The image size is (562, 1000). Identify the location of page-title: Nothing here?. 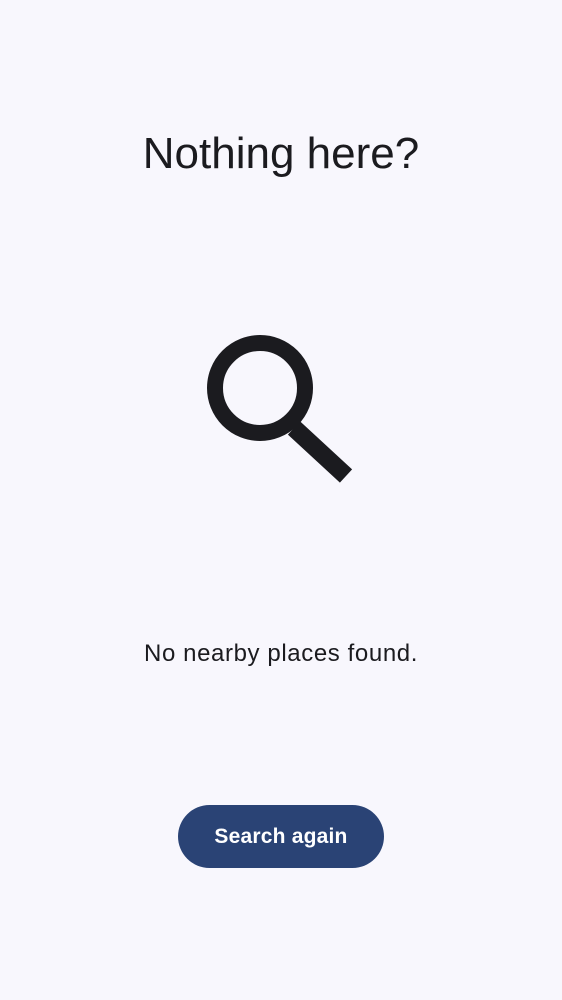
(281, 153).